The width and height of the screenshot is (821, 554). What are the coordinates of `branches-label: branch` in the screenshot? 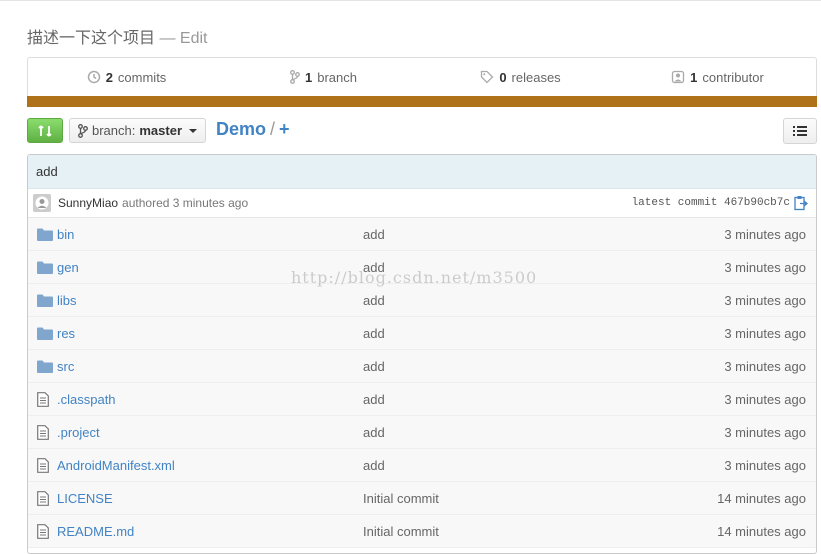 It's located at (337, 77).